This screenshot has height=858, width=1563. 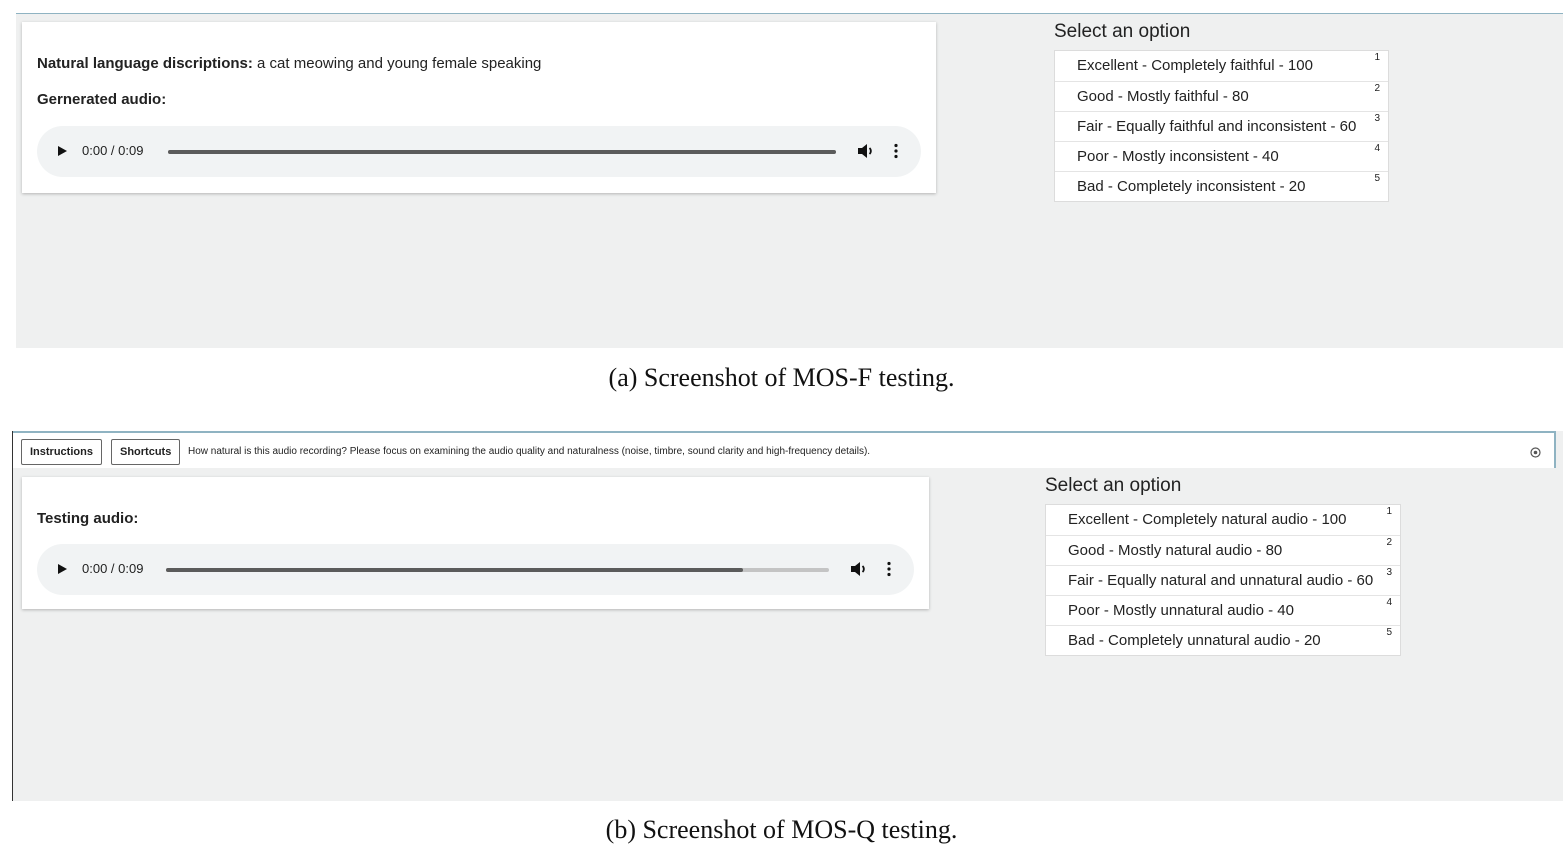 I want to click on option-label: Poor - Mostly inconsistent - 40, so click(x=1178, y=156).